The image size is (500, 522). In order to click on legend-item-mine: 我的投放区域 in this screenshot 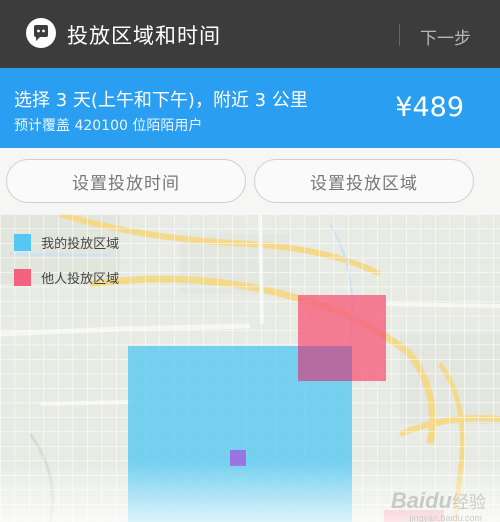, I will do `click(66, 242)`.